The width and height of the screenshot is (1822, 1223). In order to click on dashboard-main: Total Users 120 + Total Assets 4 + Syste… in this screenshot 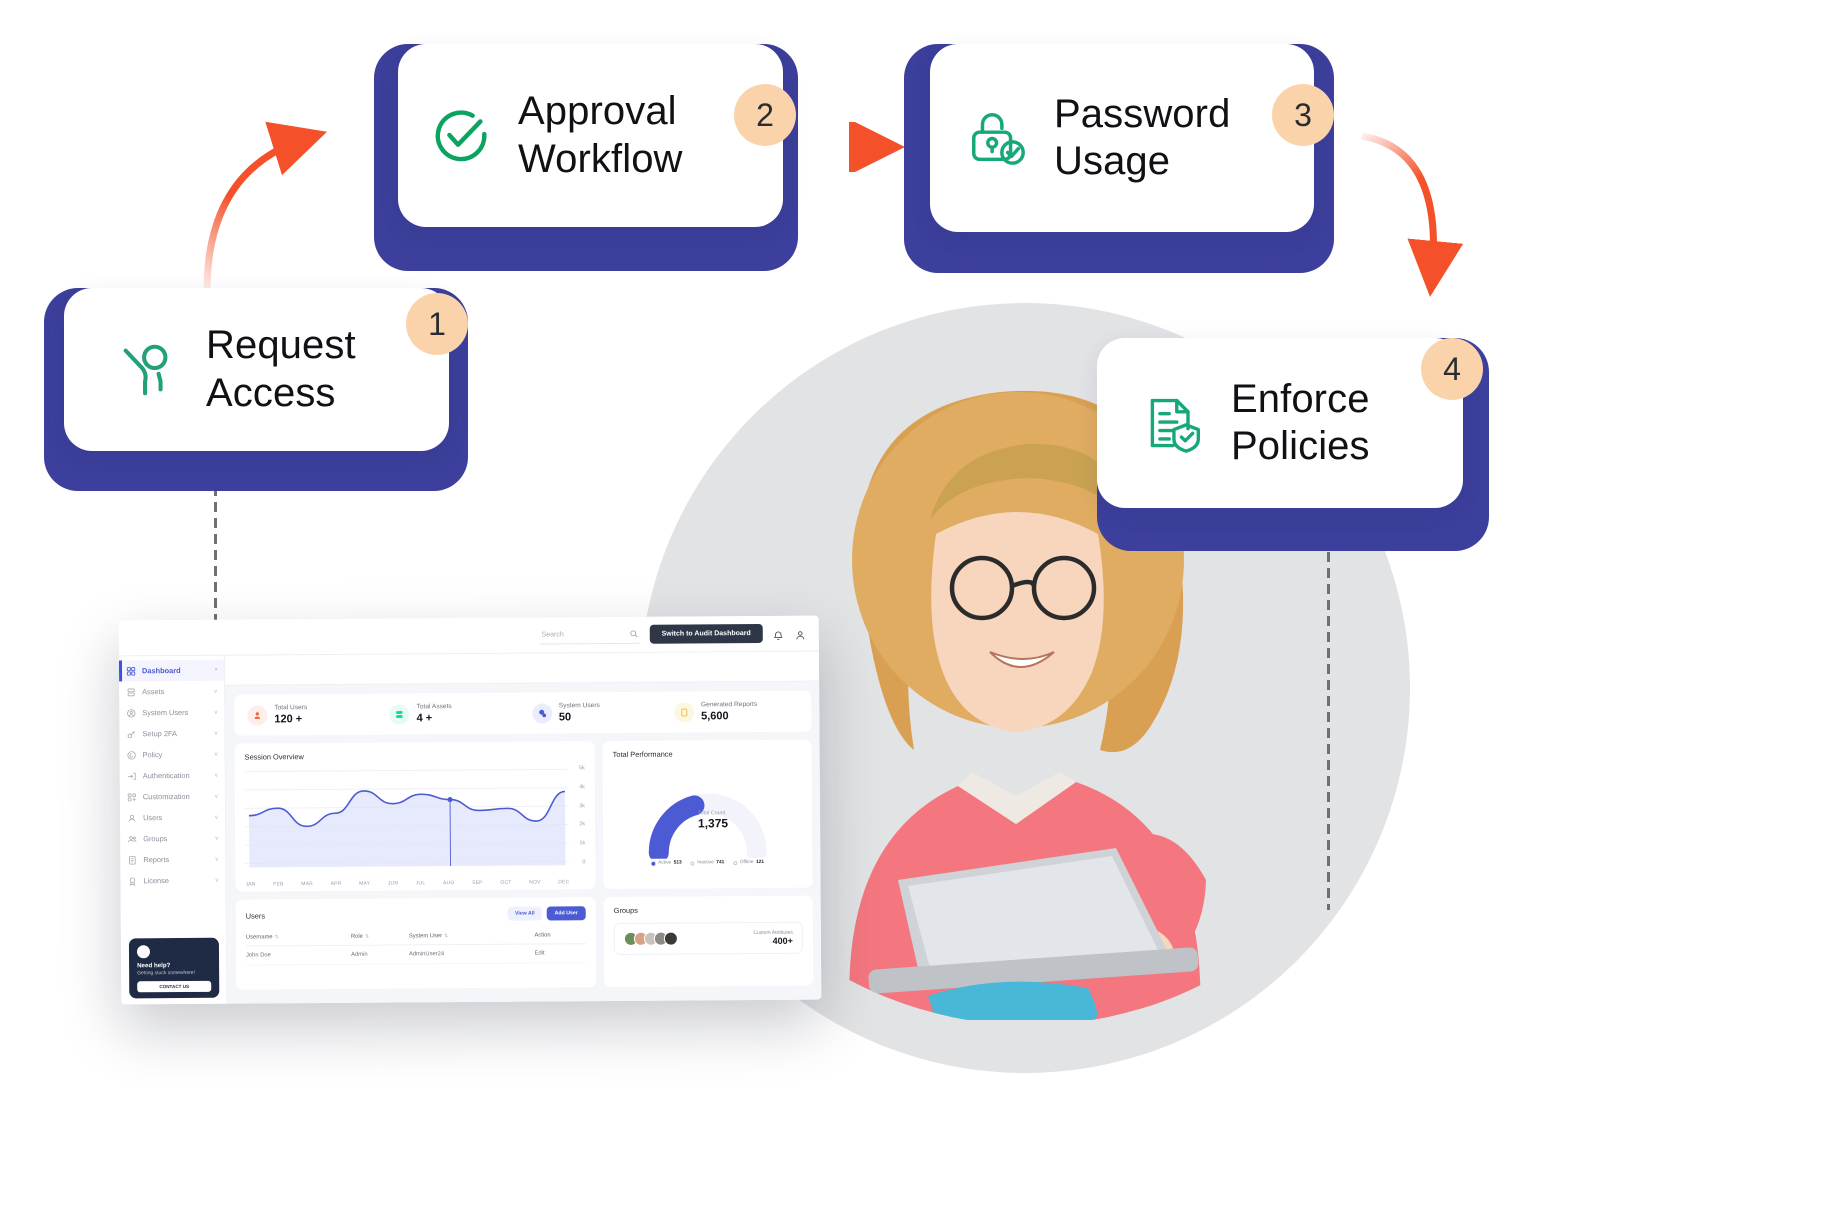, I will do `click(523, 827)`.